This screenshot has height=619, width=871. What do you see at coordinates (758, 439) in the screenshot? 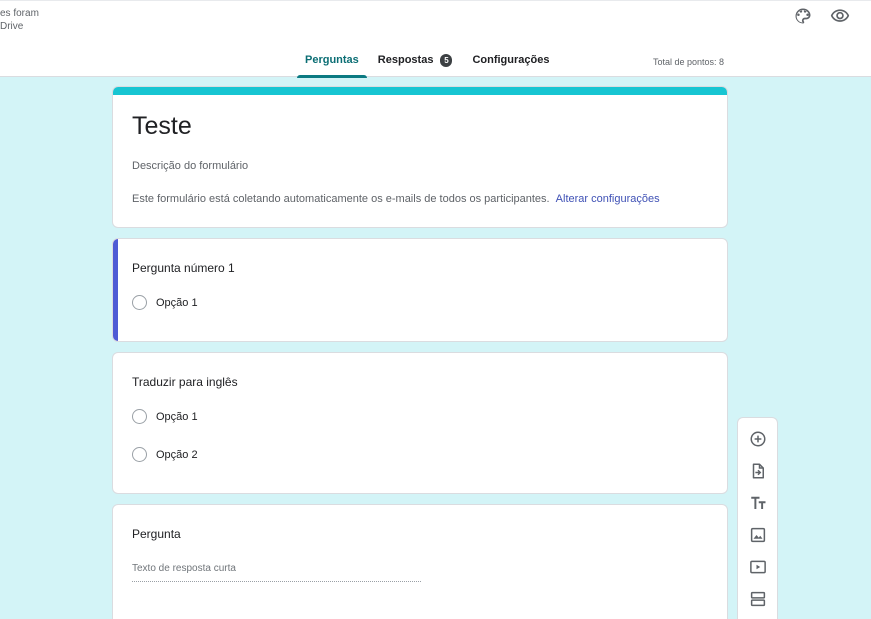
I see `add-question-icon` at bounding box center [758, 439].